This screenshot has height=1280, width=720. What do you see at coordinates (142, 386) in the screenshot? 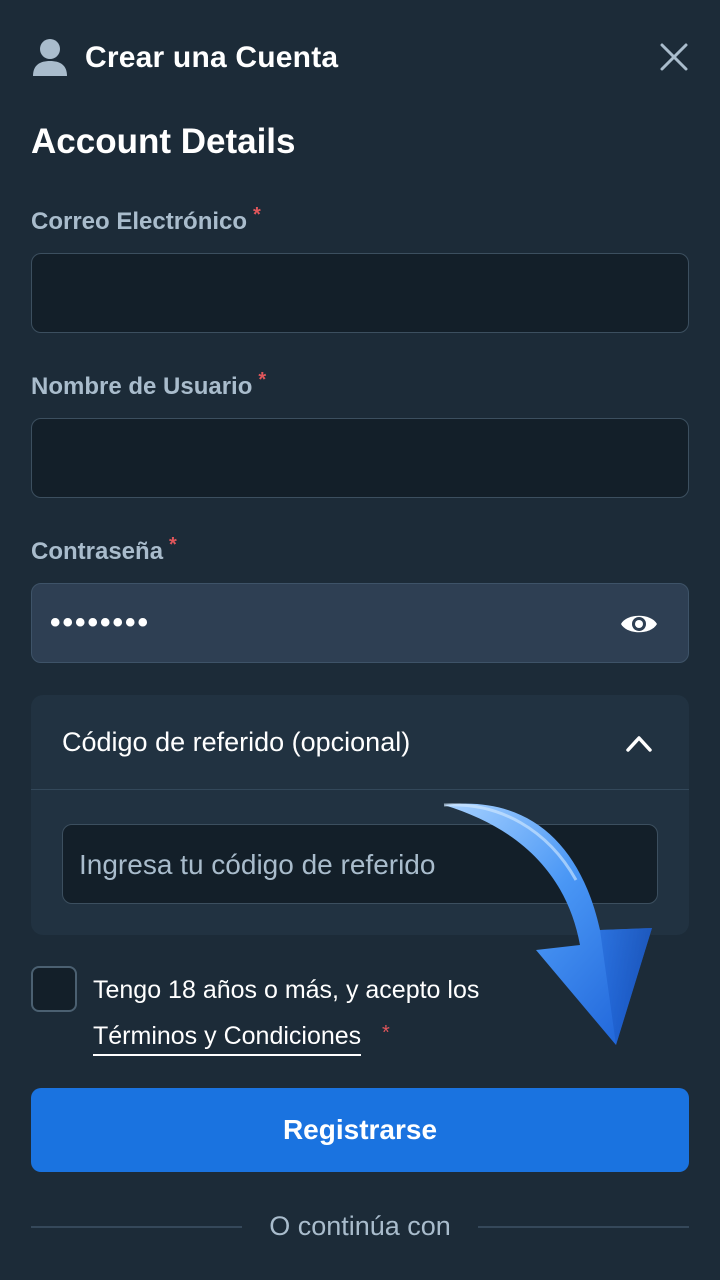
I see `username-label-text: Nombre de Usuario` at bounding box center [142, 386].